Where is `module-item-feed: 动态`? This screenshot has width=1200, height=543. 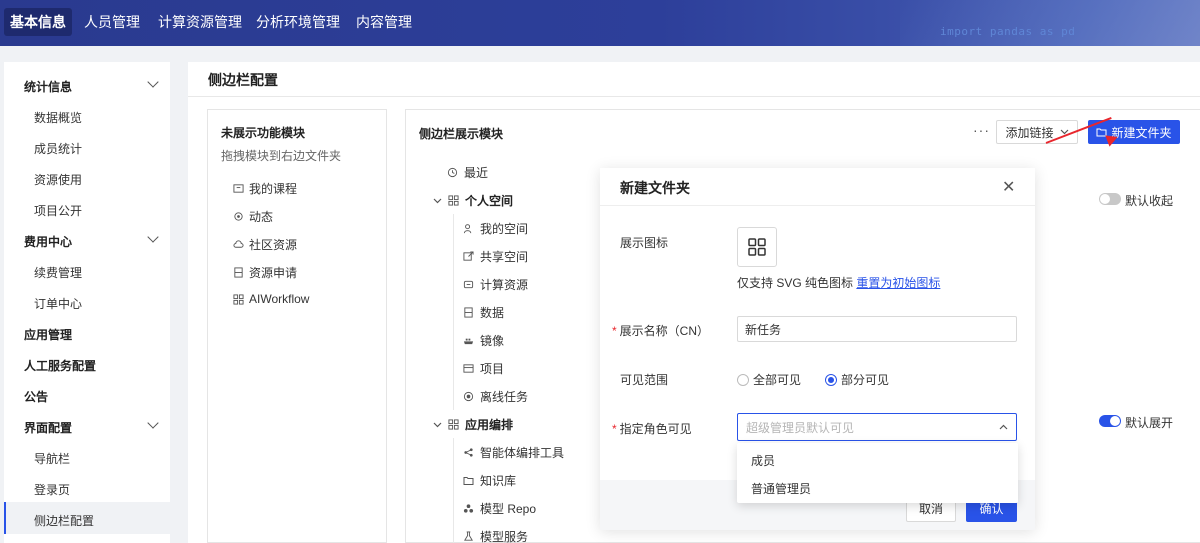
module-item-feed: 动态 is located at coordinates (253, 216).